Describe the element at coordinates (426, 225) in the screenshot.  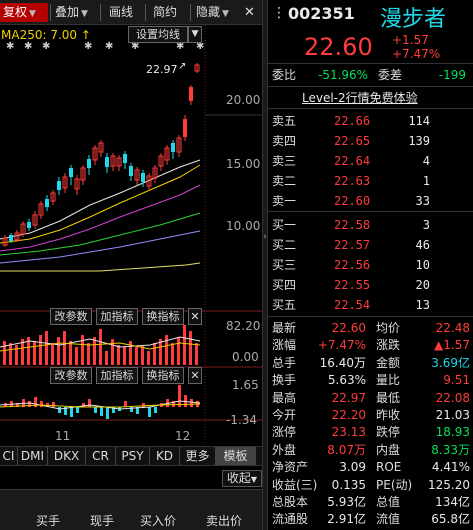
I see `level-volume: 3` at that location.